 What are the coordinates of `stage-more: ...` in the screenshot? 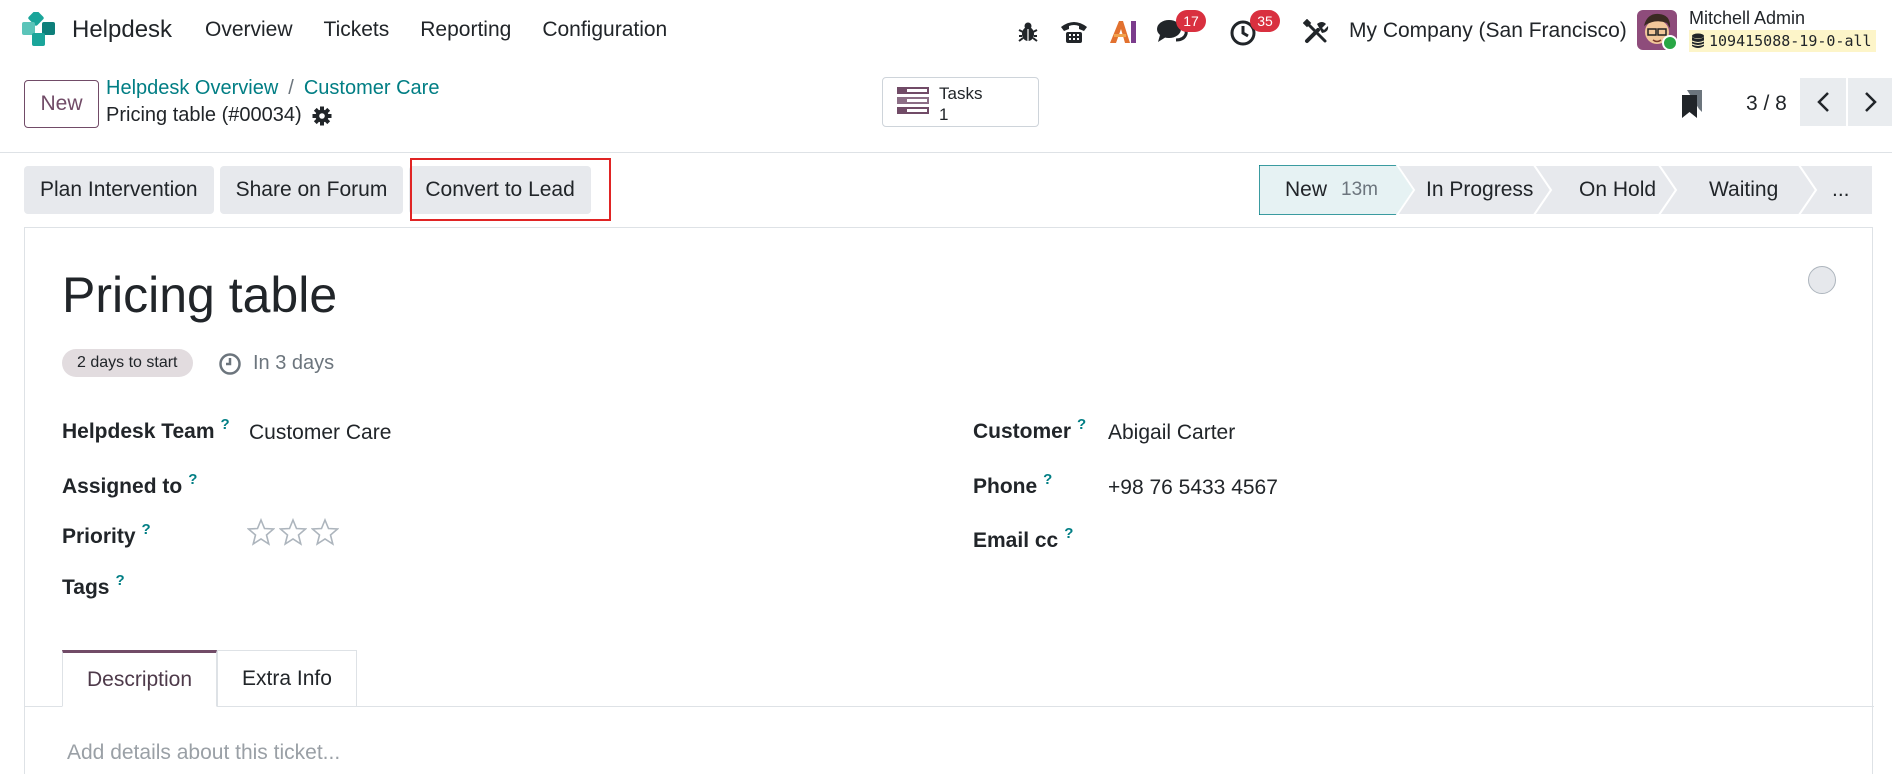 It's located at (1841, 190).